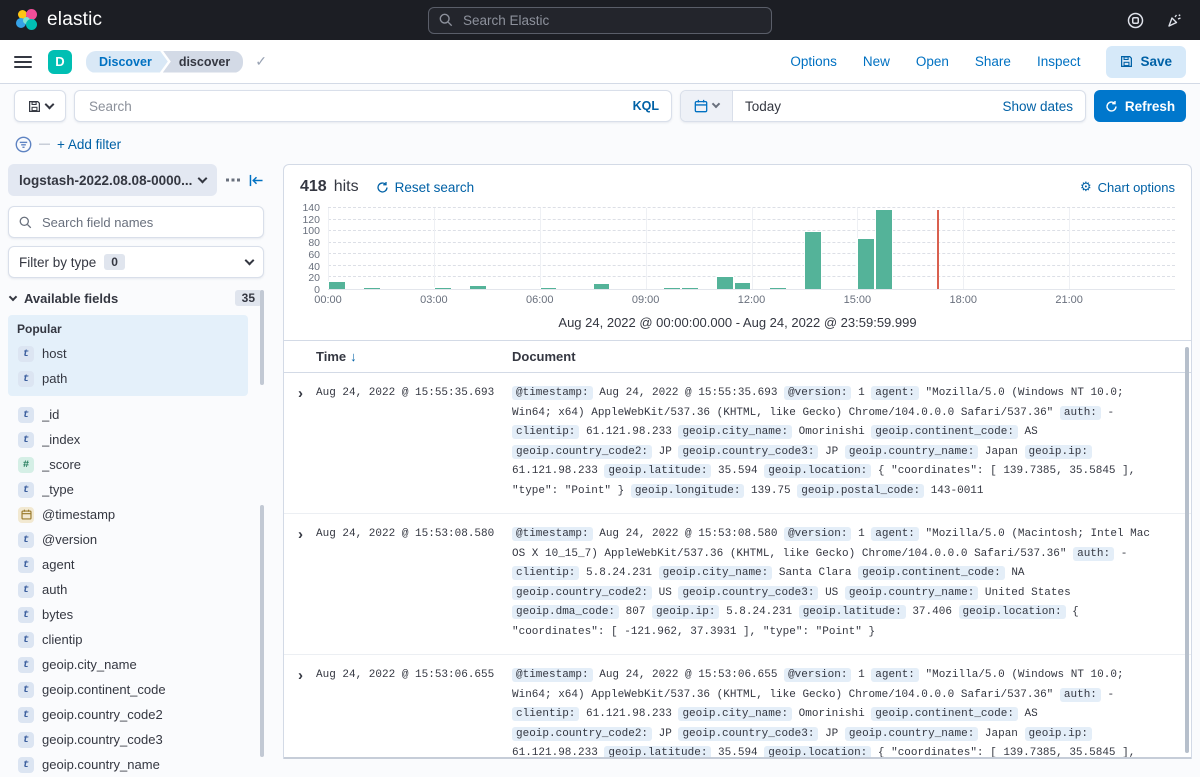 Image resolution: width=1200 pixels, height=777 pixels. Describe the element at coordinates (55, 589) in the screenshot. I see `field-name: auth` at that location.